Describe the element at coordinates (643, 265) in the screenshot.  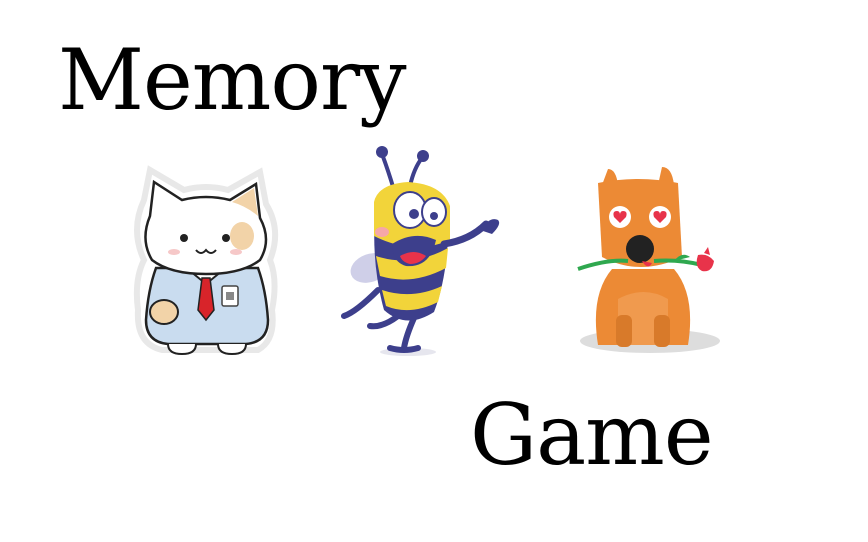
I see `dog-character-icon` at that location.